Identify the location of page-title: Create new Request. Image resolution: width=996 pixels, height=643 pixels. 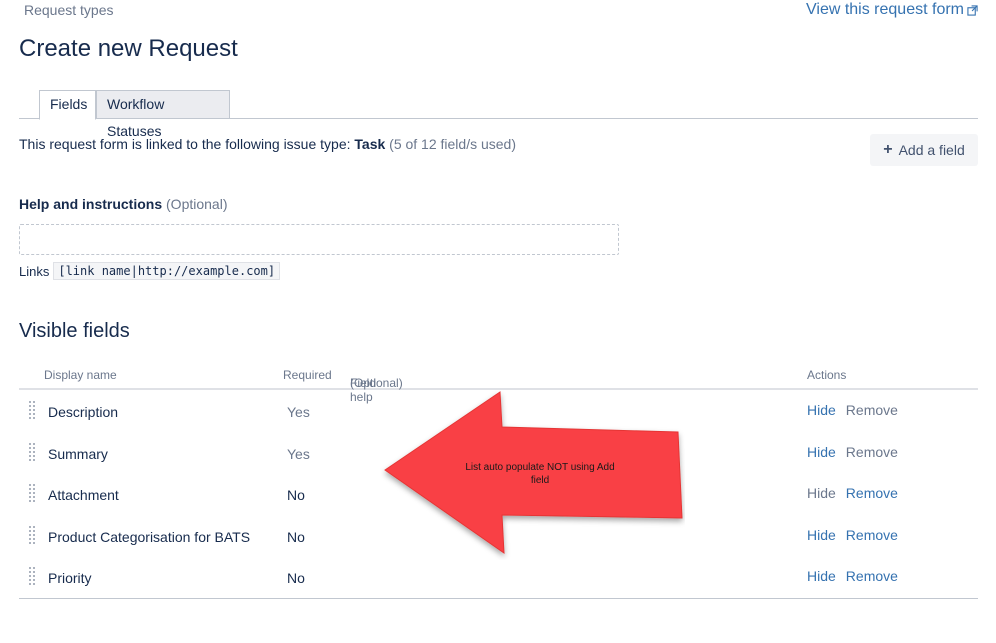
(128, 48).